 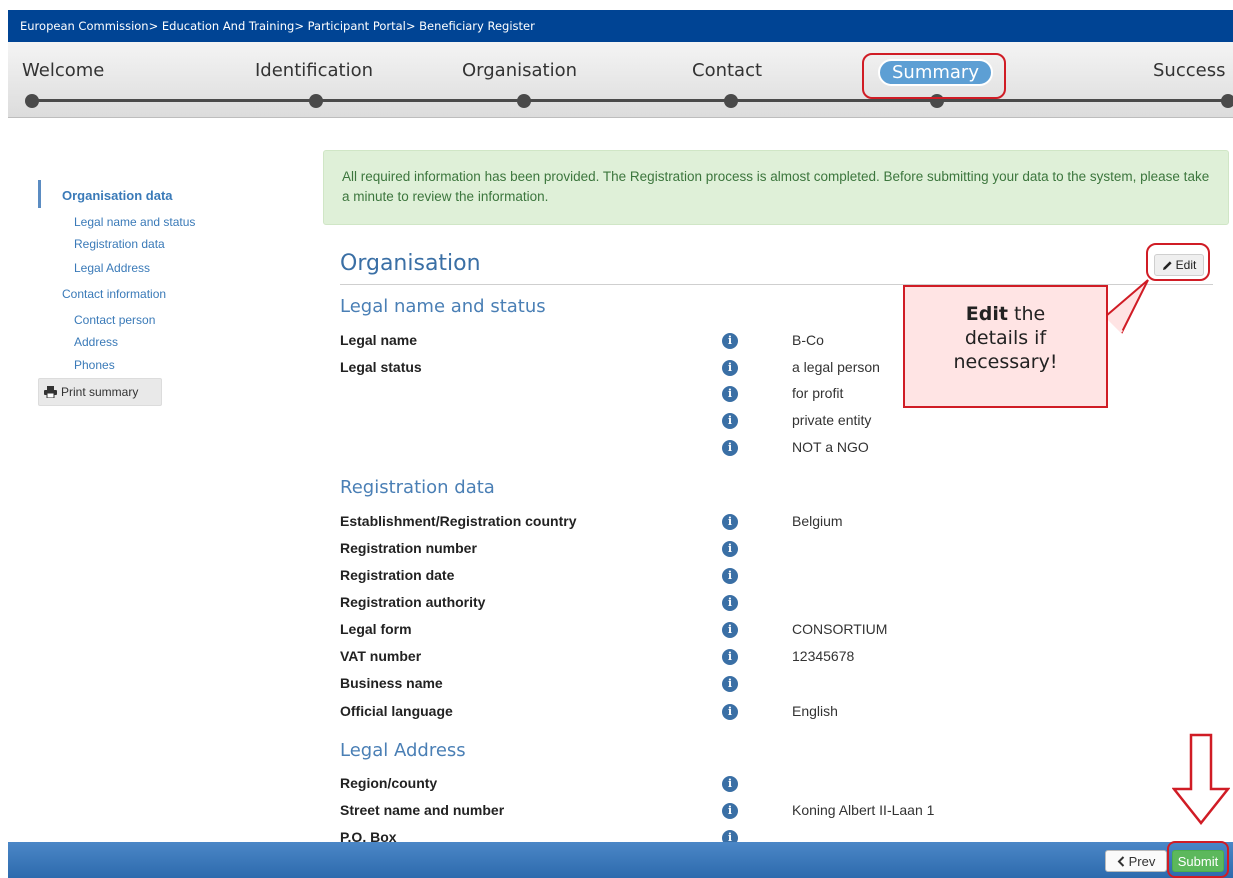 What do you see at coordinates (1026, 314) in the screenshot?
I see `callout-text: the` at bounding box center [1026, 314].